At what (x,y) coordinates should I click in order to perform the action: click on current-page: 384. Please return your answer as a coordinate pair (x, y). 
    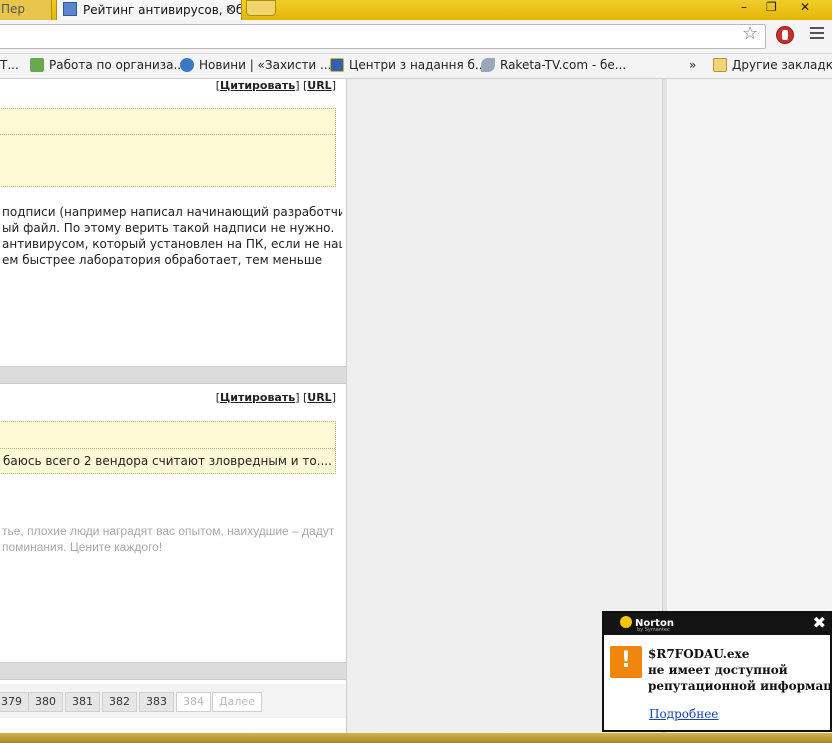
    Looking at the image, I should click on (193, 702).